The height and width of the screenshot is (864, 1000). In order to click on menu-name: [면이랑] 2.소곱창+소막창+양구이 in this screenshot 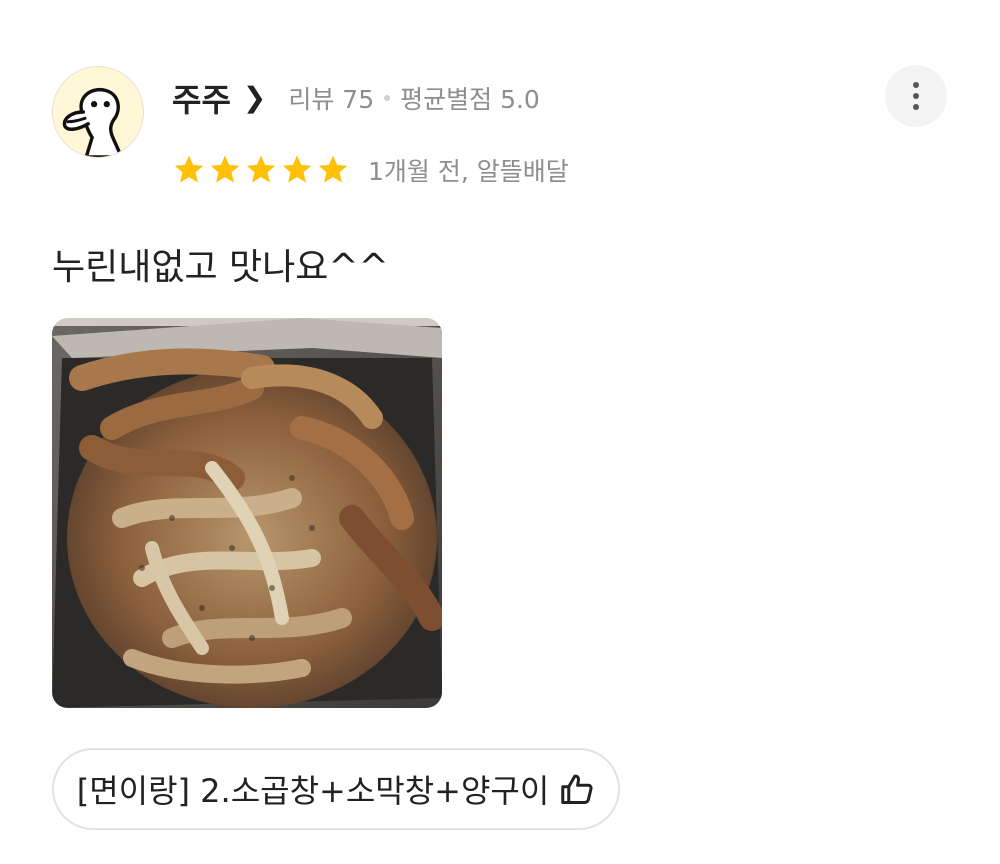, I will do `click(313, 791)`.